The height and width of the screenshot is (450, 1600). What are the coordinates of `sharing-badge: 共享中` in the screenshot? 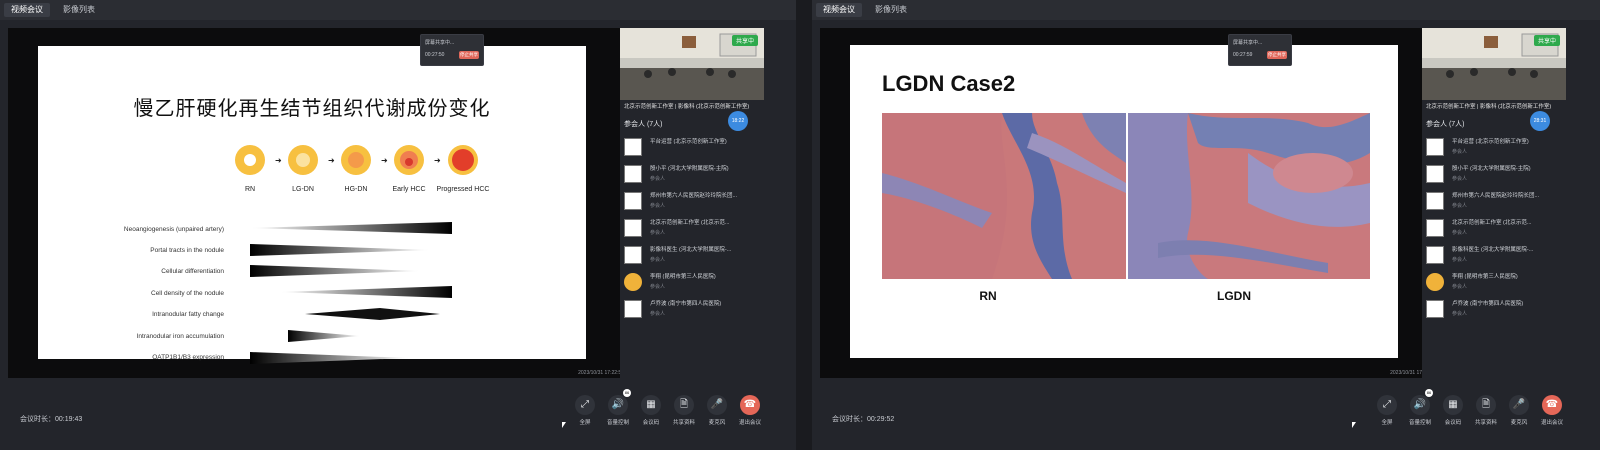 It's located at (744, 40).